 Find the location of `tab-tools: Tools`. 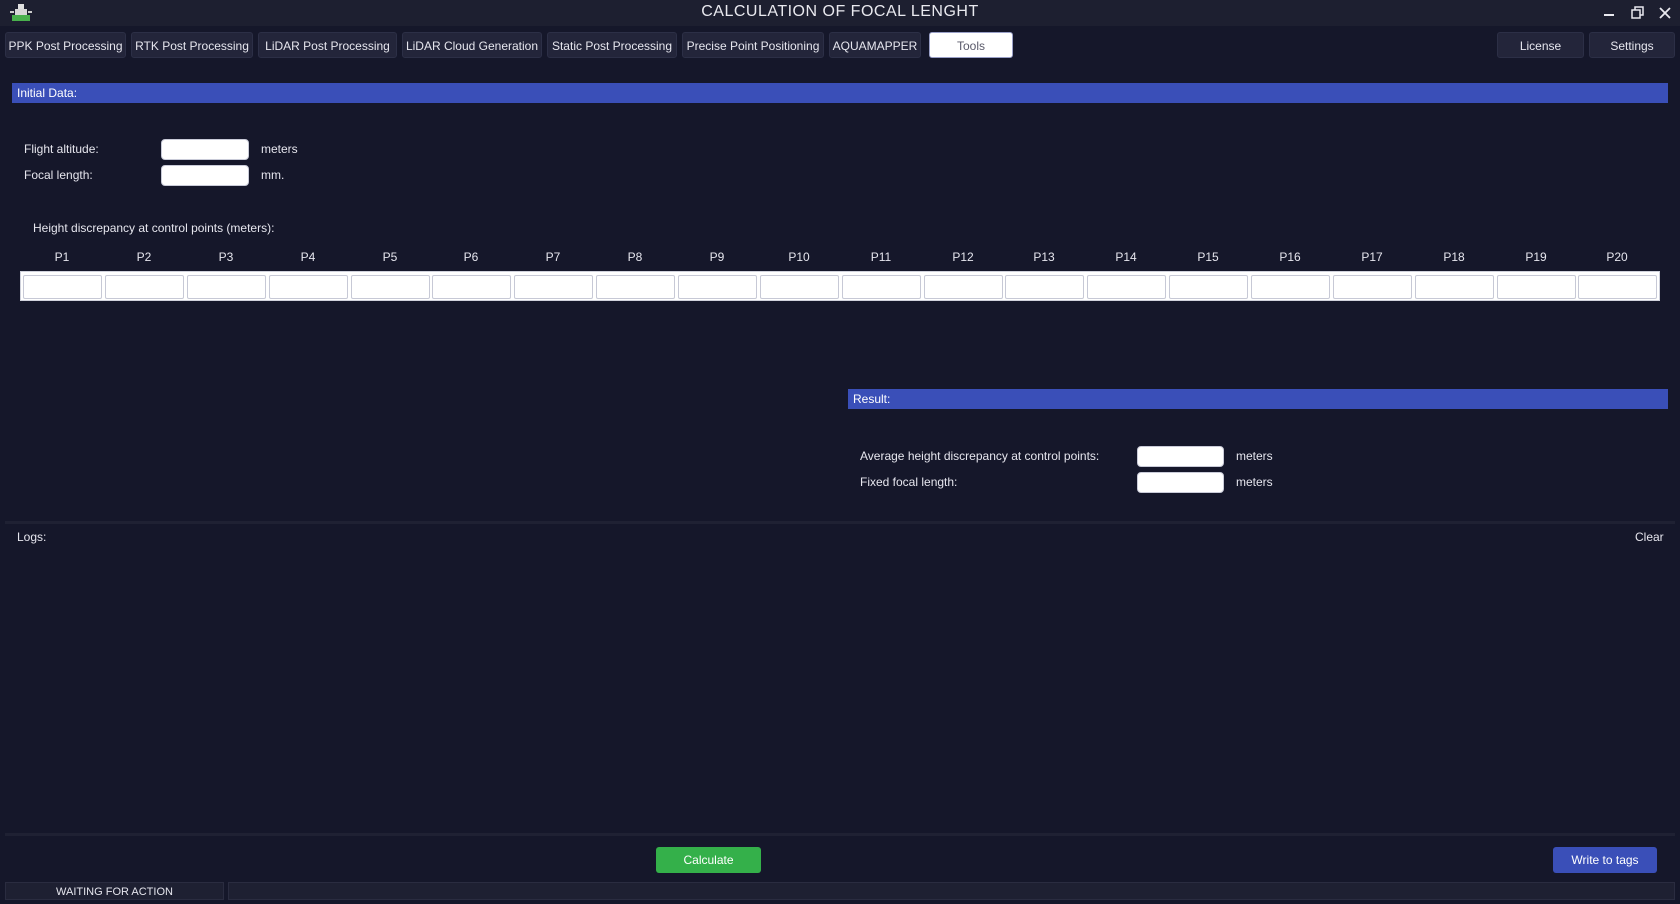

tab-tools: Tools is located at coordinates (971, 45).